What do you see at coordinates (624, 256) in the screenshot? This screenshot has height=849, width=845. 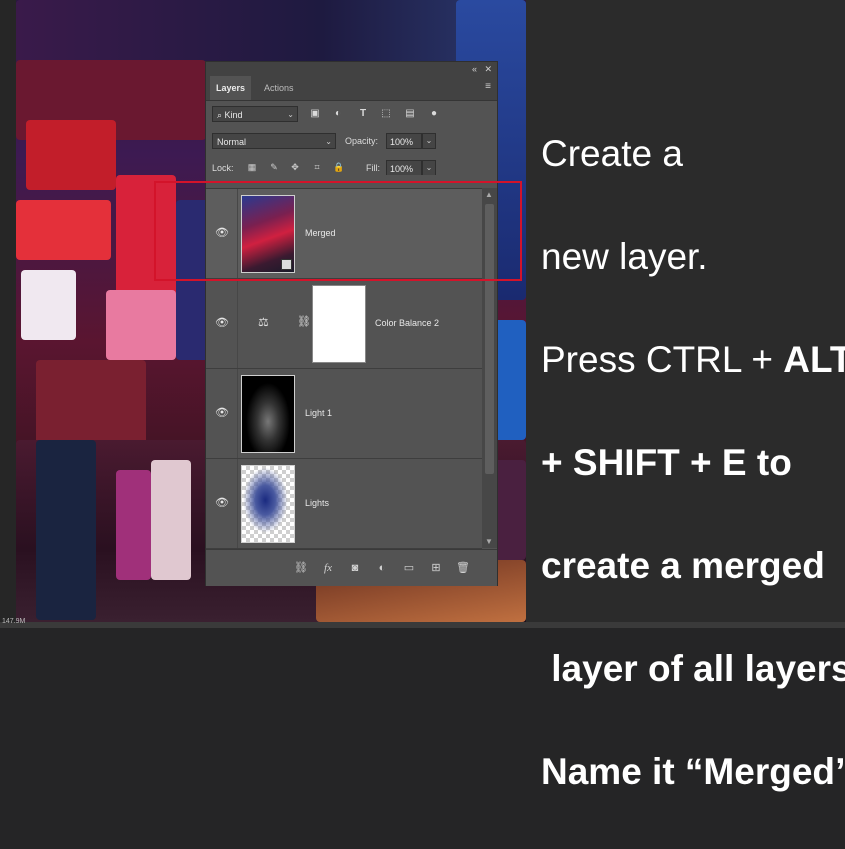 I see `instruction-line-2: new layer.` at bounding box center [624, 256].